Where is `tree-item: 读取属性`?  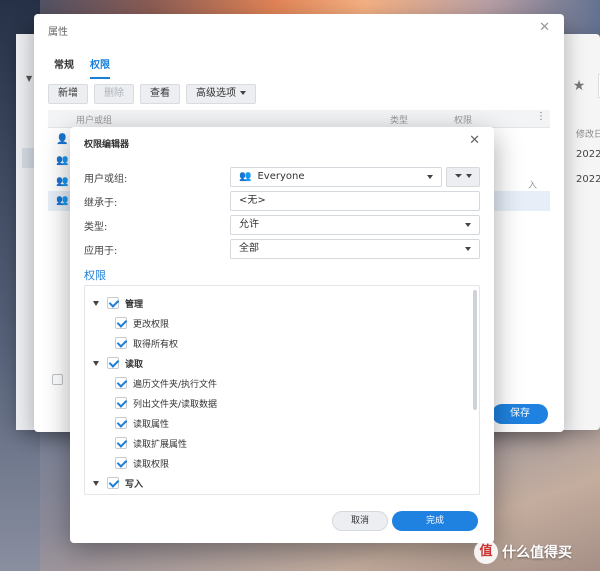 tree-item: 读取属性 is located at coordinates (142, 423).